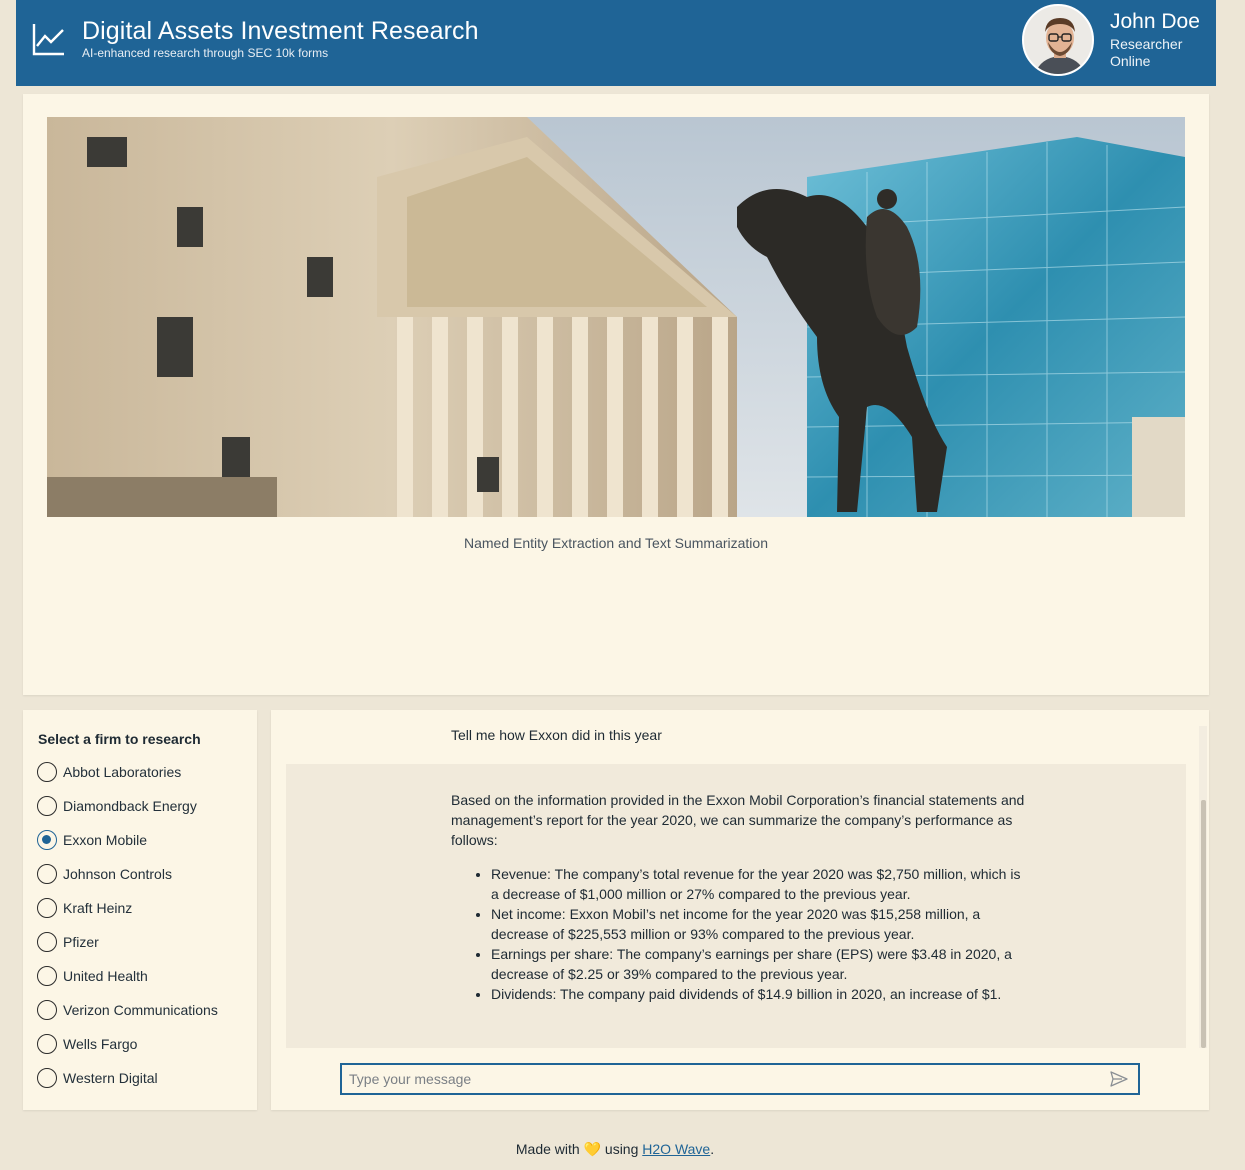  What do you see at coordinates (556, 735) in the screenshot?
I see `user-chat-message: Tell me how Exxon did in this year` at bounding box center [556, 735].